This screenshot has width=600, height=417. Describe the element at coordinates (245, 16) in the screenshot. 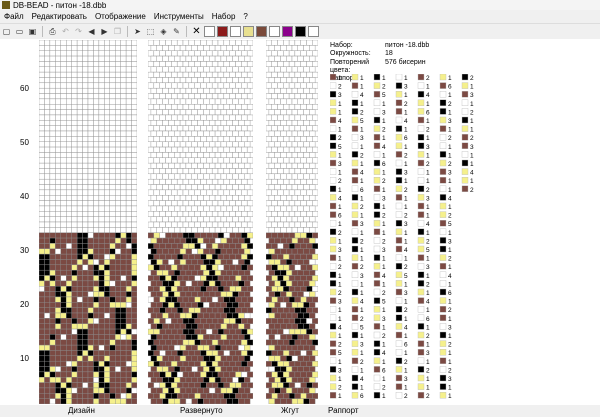

I see `menu-help: ?` at that location.